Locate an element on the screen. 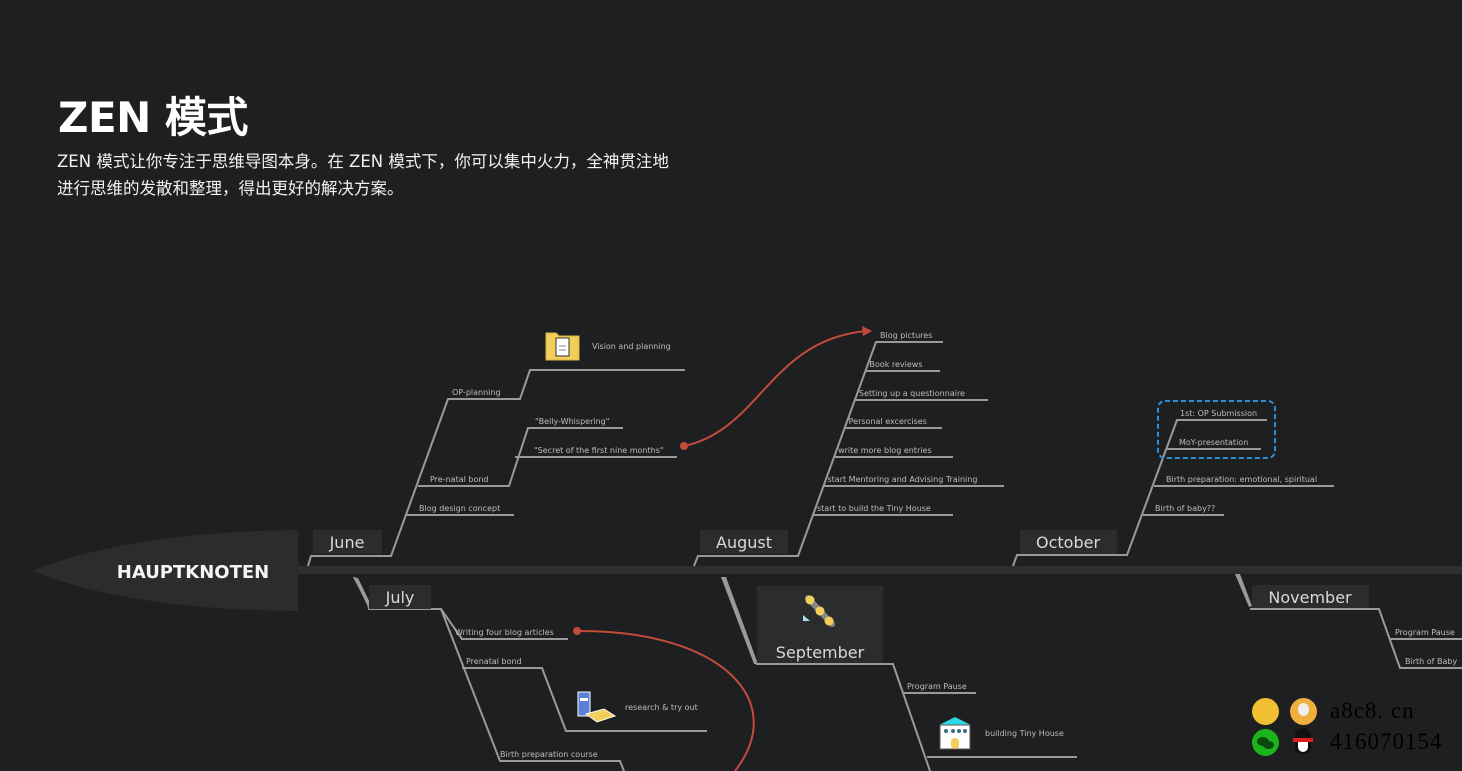  month-september: September is located at coordinates (899, 674).